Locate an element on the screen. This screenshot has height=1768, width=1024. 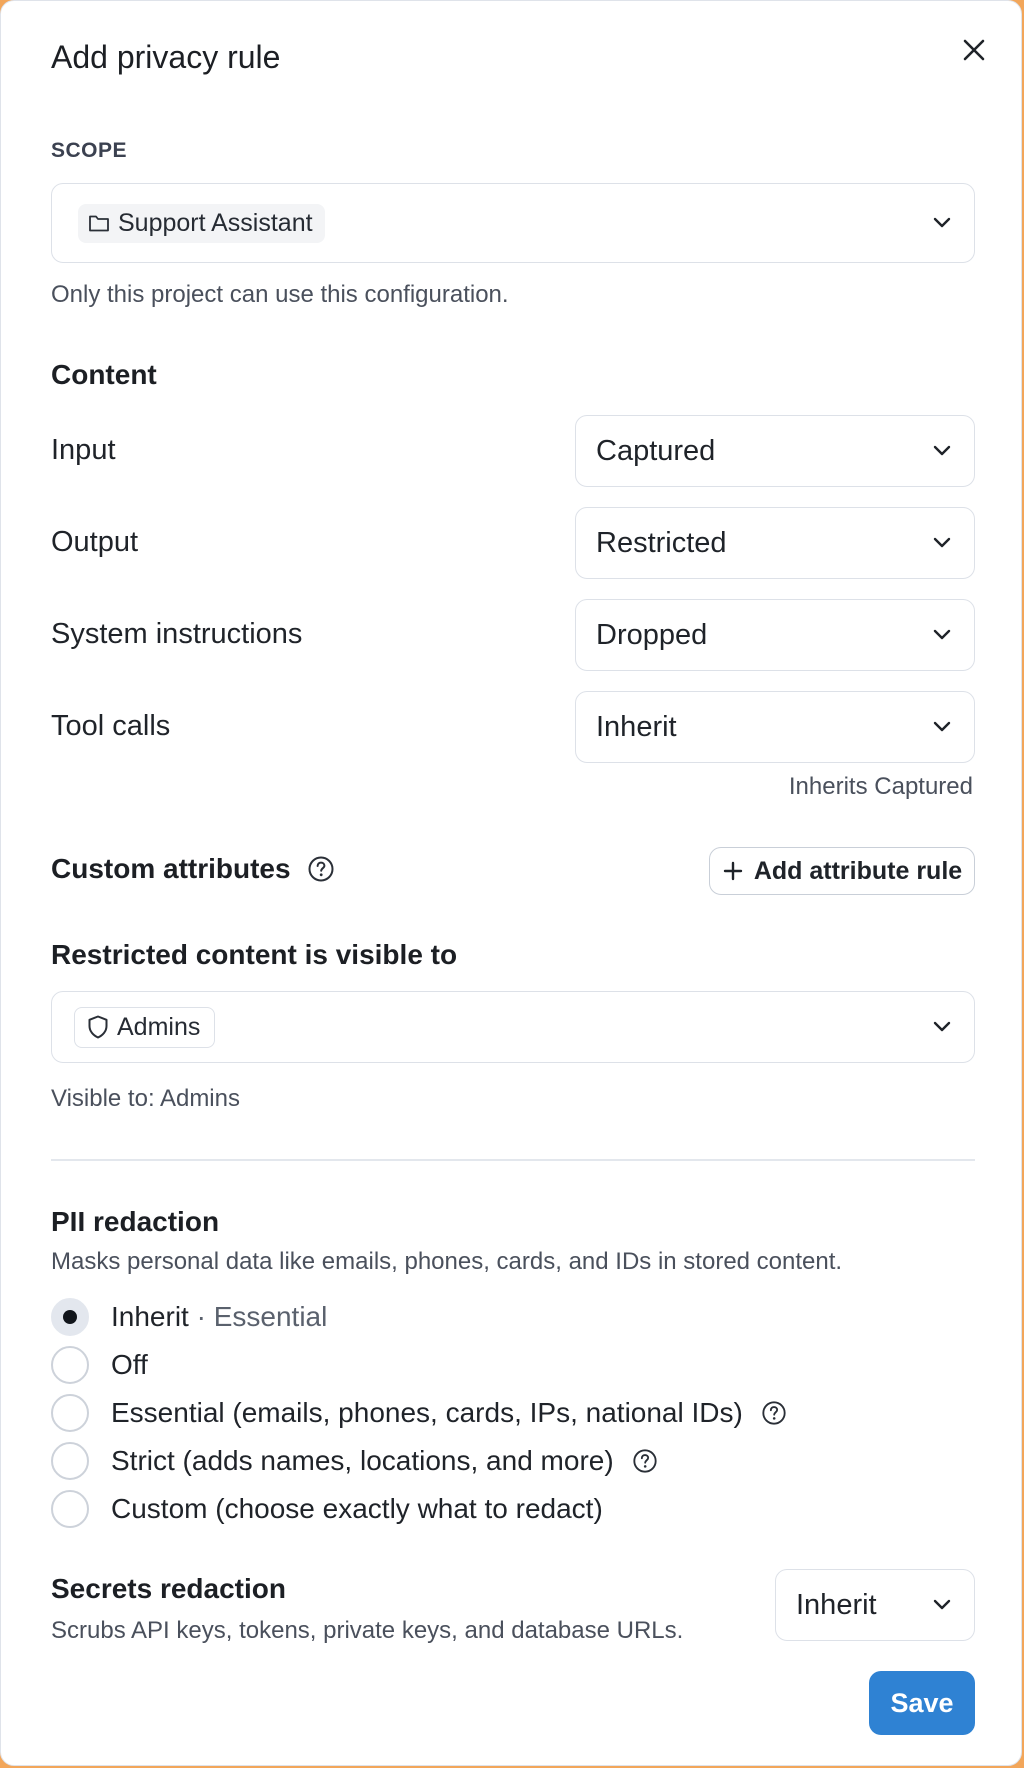
add-attribute-rule-label: Add attribute rule is located at coordinates (858, 870).